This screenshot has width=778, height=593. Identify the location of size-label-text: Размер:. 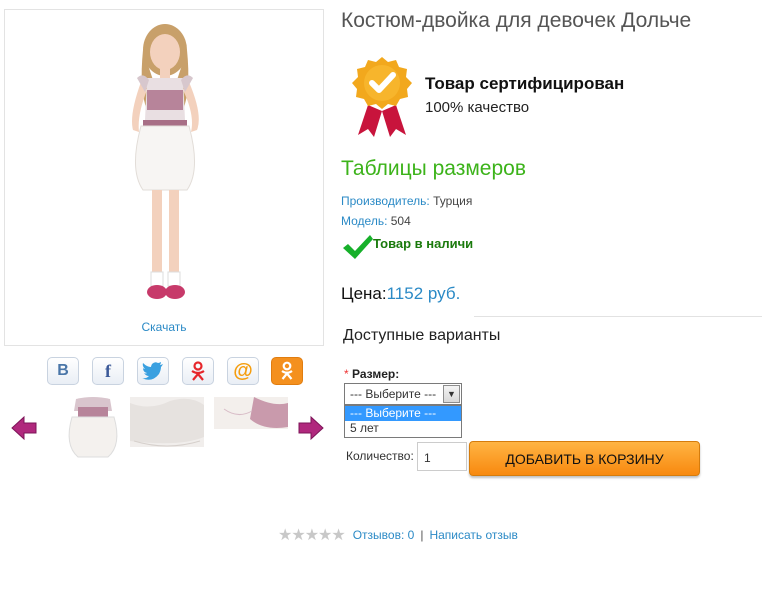
(376, 374).